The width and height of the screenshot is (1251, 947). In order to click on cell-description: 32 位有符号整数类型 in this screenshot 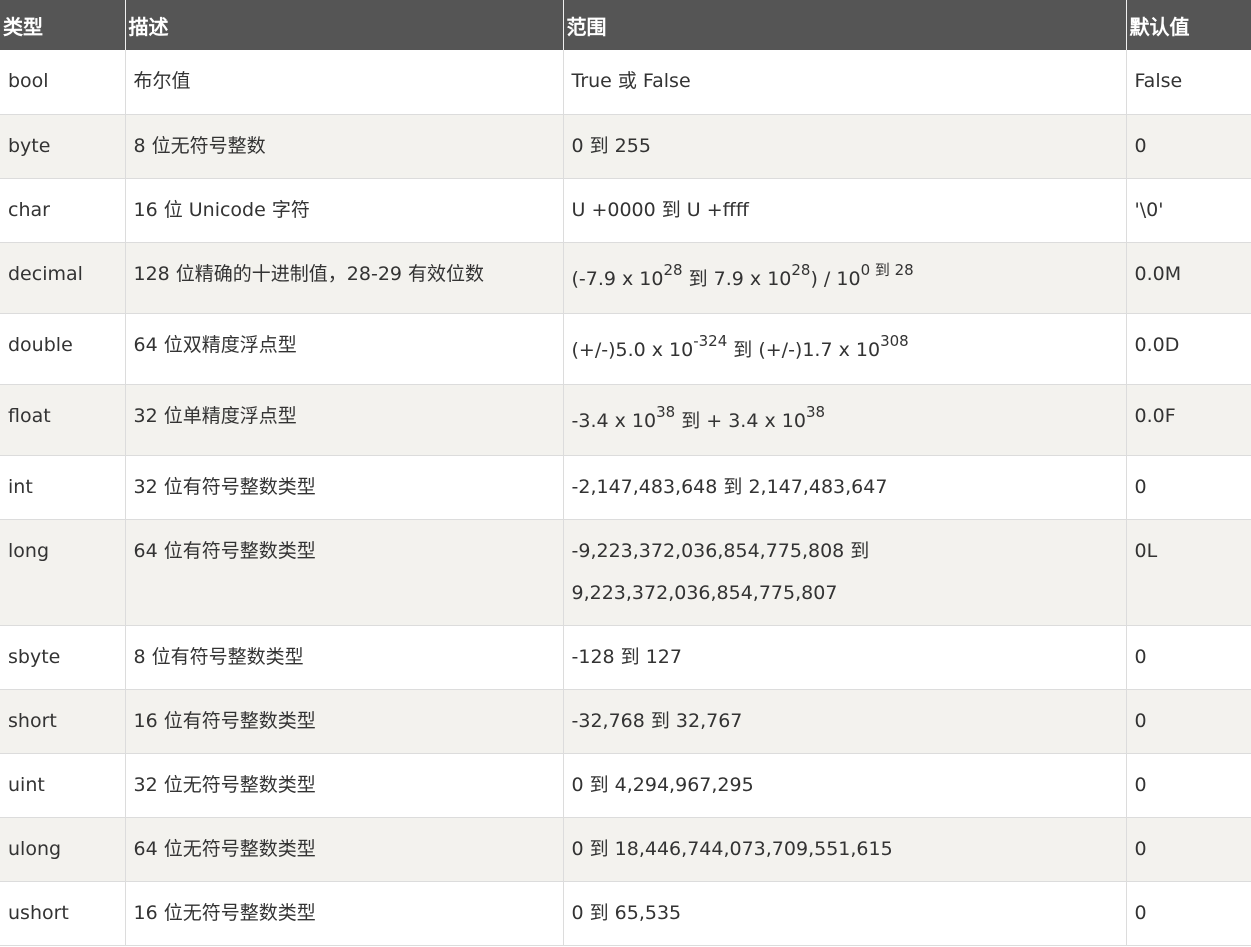, I will do `click(343, 487)`.